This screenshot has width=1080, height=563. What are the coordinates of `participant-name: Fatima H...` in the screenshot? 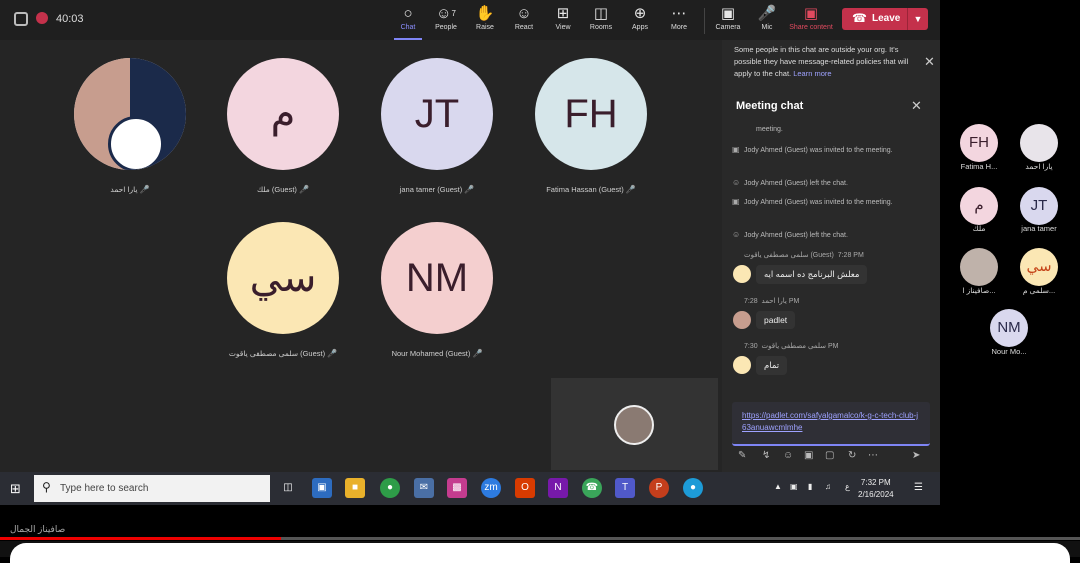 It's located at (979, 166).